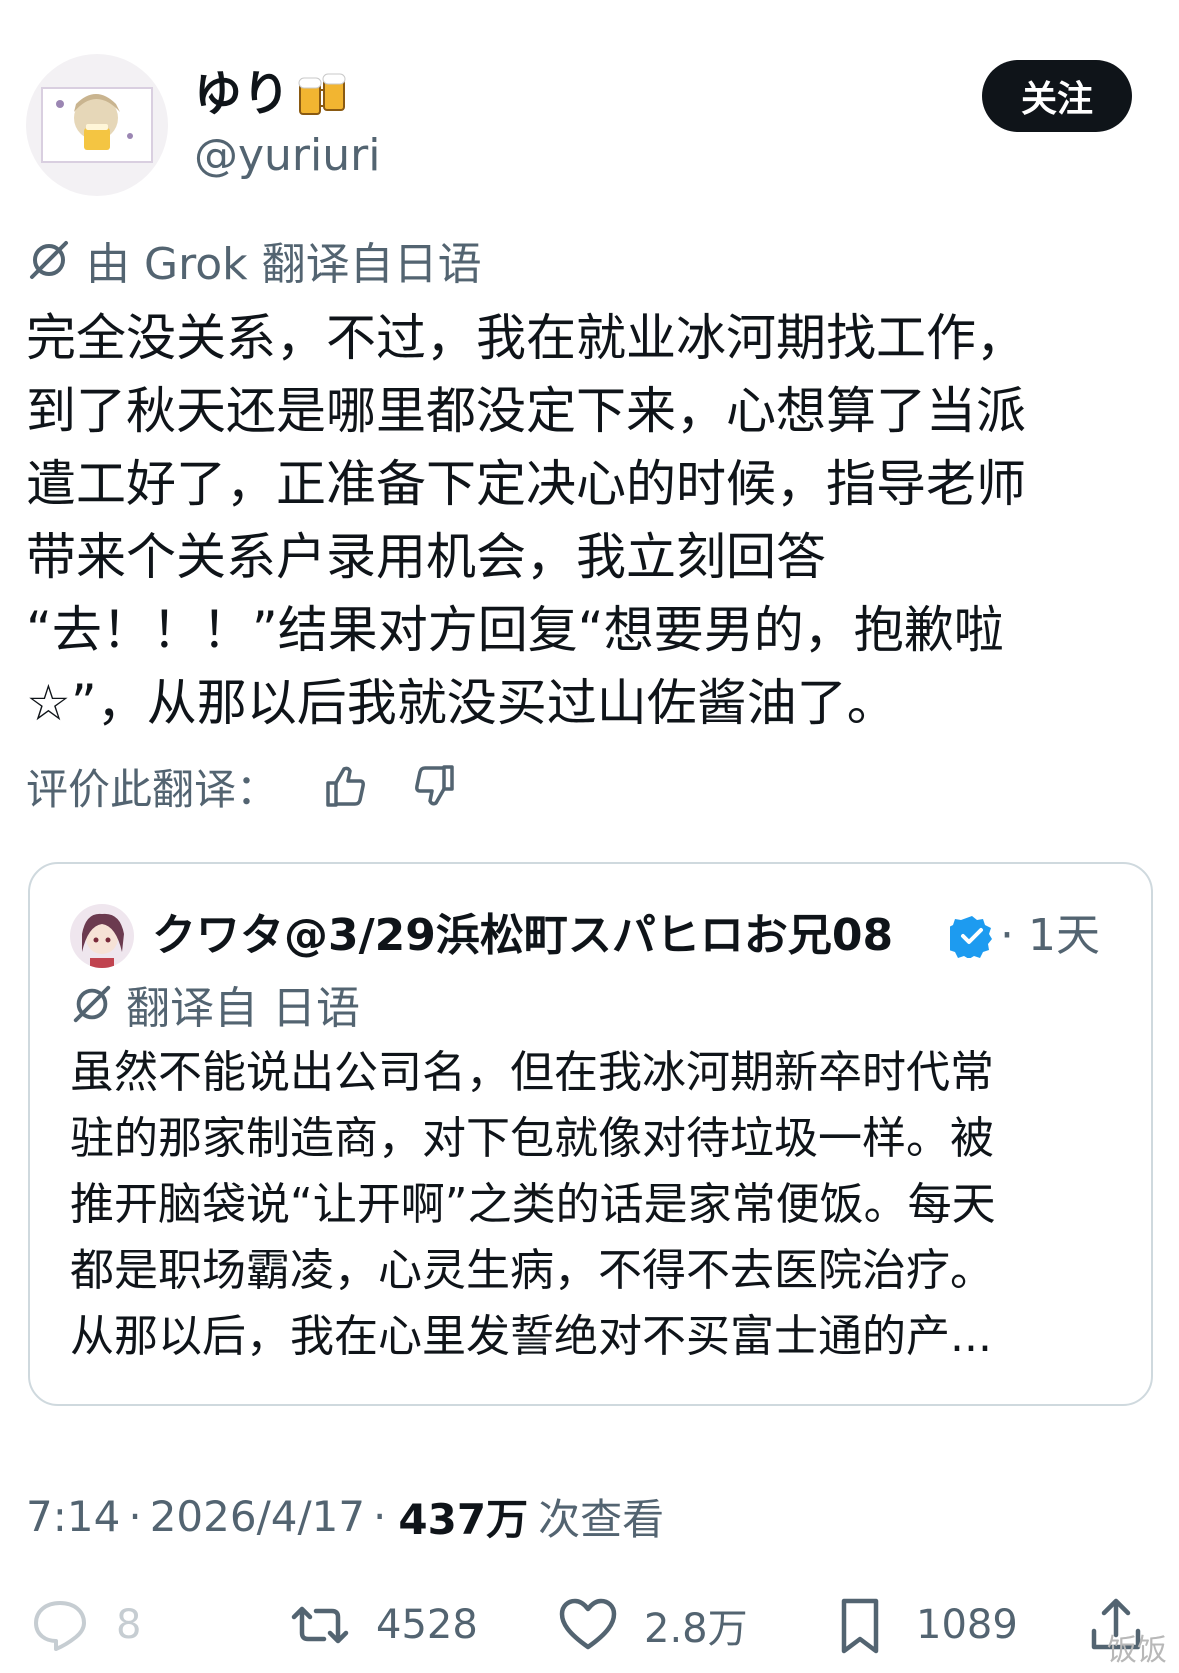 Image resolution: width=1179 pixels, height=1673 pixels. Describe the element at coordinates (60, 1626) in the screenshot. I see `reply-icon` at that location.